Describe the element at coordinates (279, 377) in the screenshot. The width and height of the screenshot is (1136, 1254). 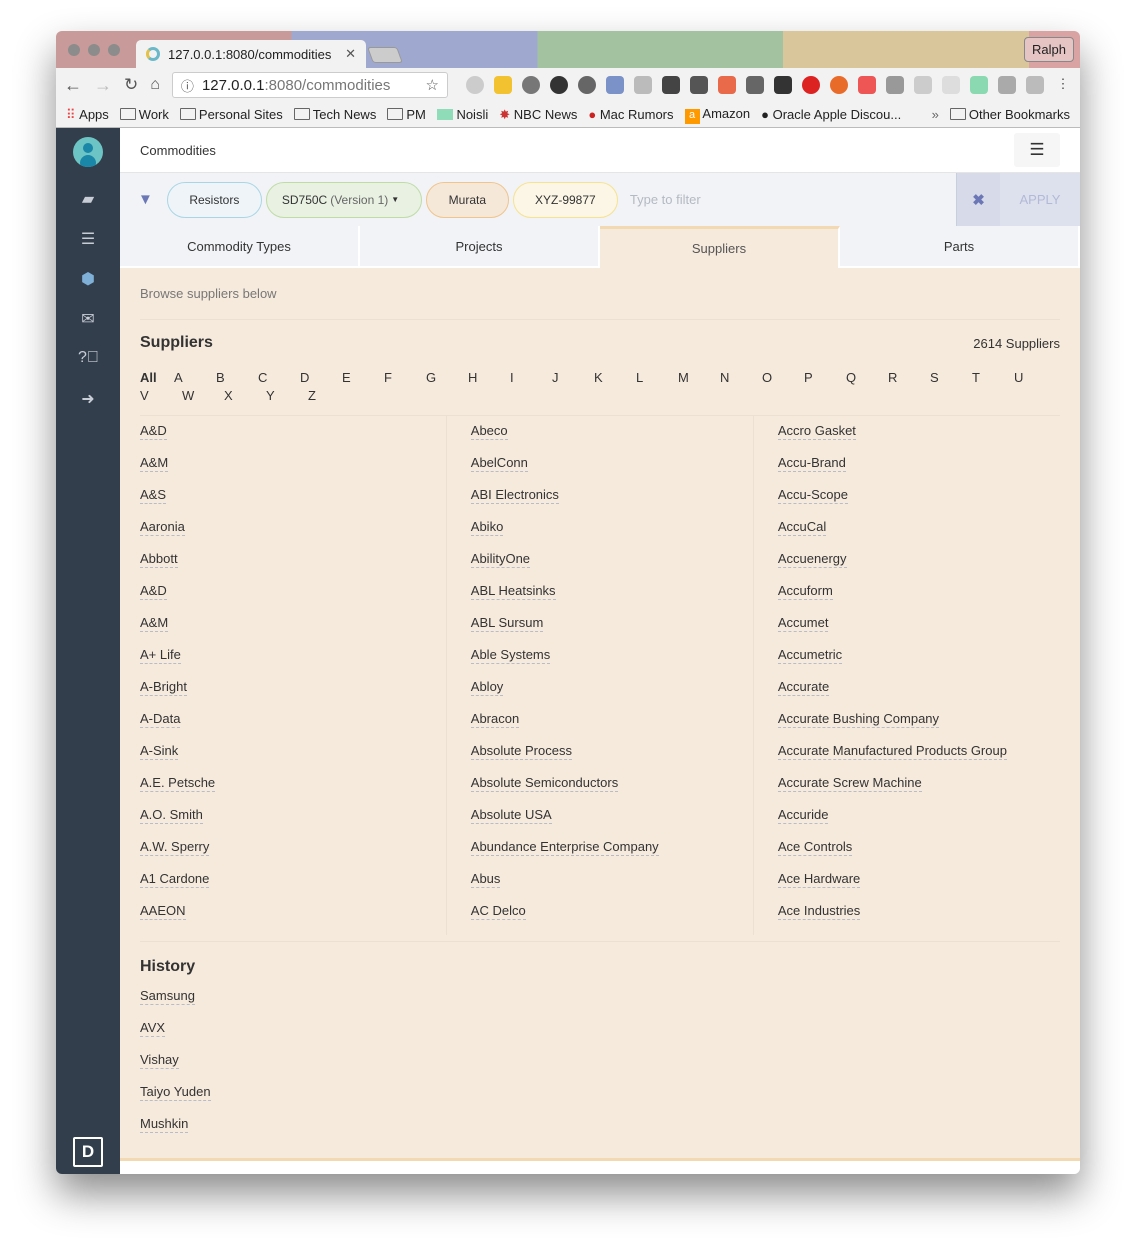
I see `letter-filter: C` at that location.